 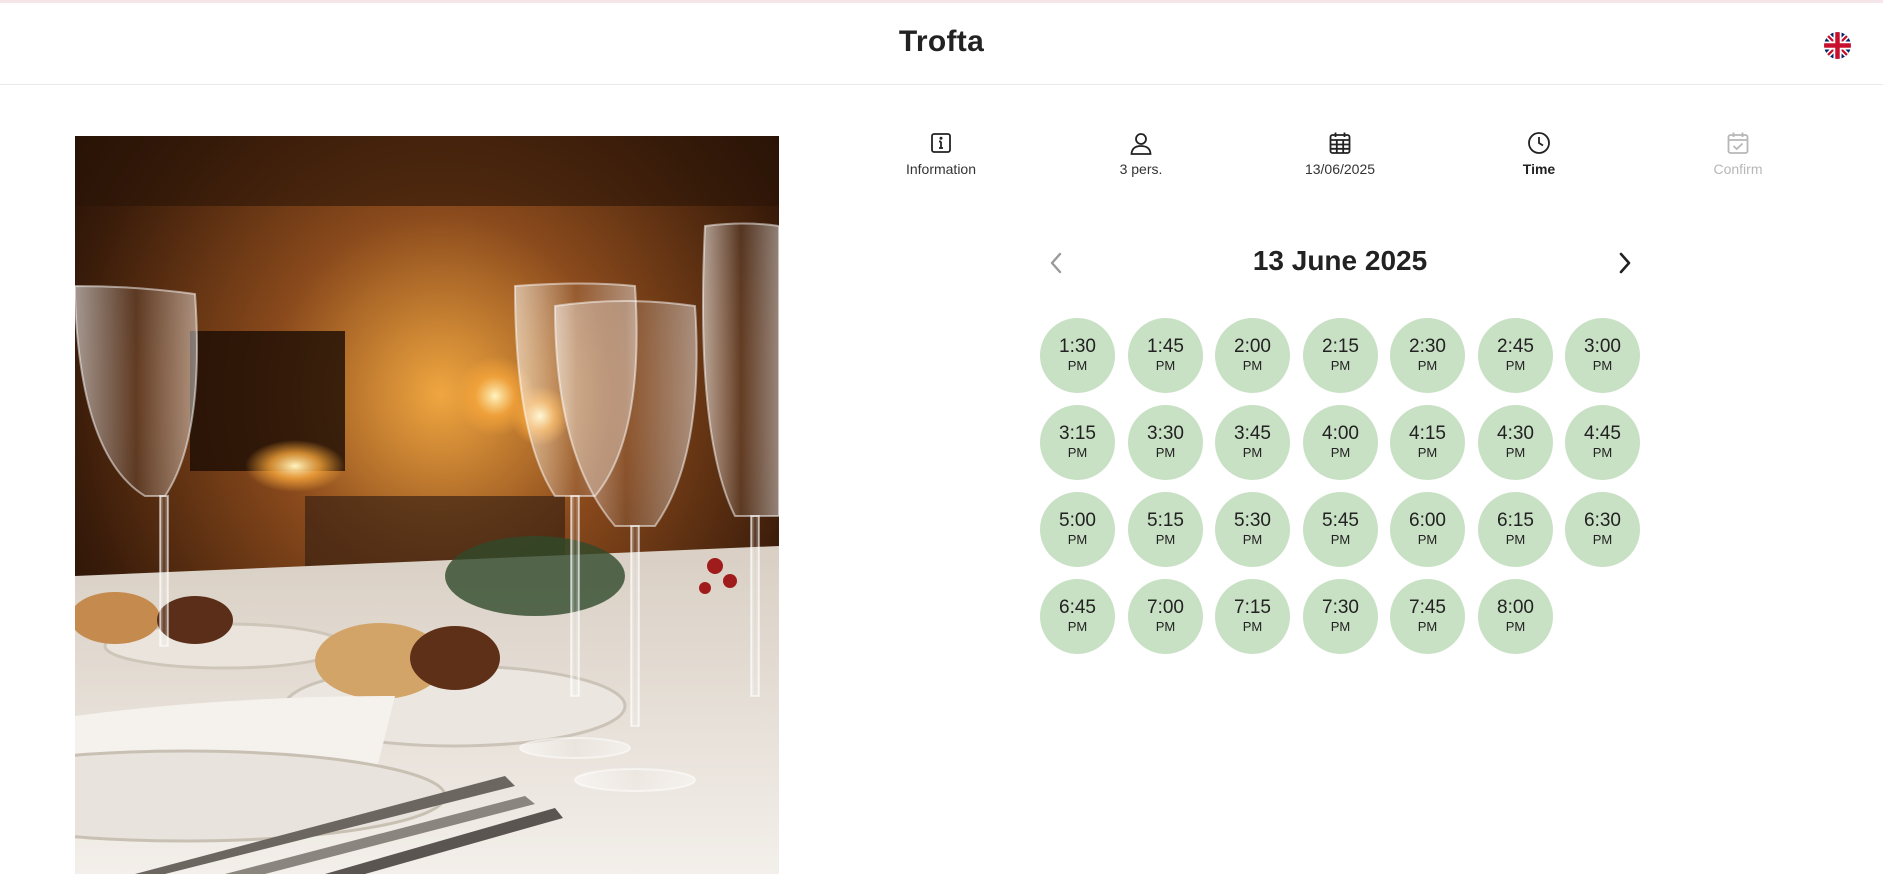 What do you see at coordinates (1165, 607) in the screenshot?
I see `time-slot-time: 7:00` at bounding box center [1165, 607].